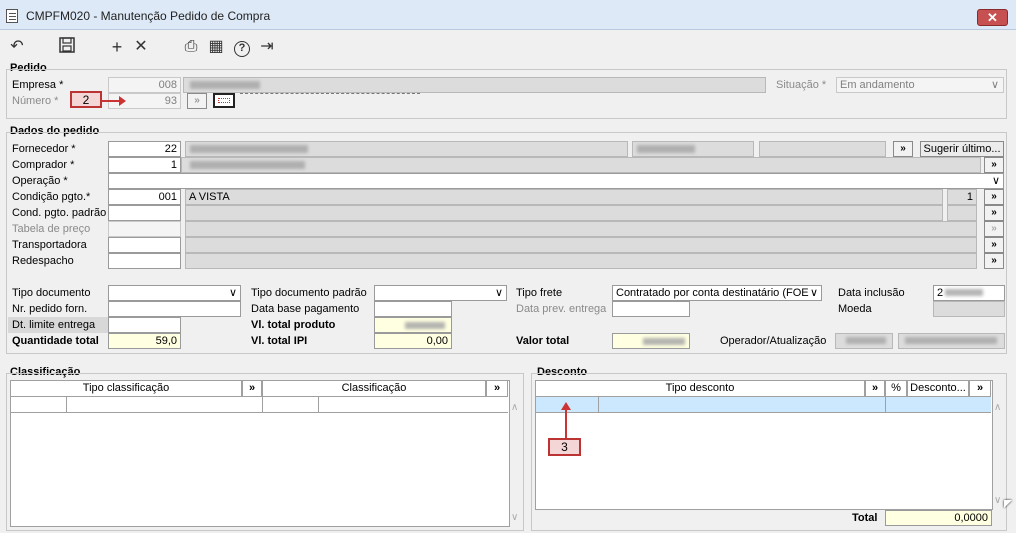  What do you see at coordinates (413, 309) in the screenshot?
I see `data-base-input` at bounding box center [413, 309].